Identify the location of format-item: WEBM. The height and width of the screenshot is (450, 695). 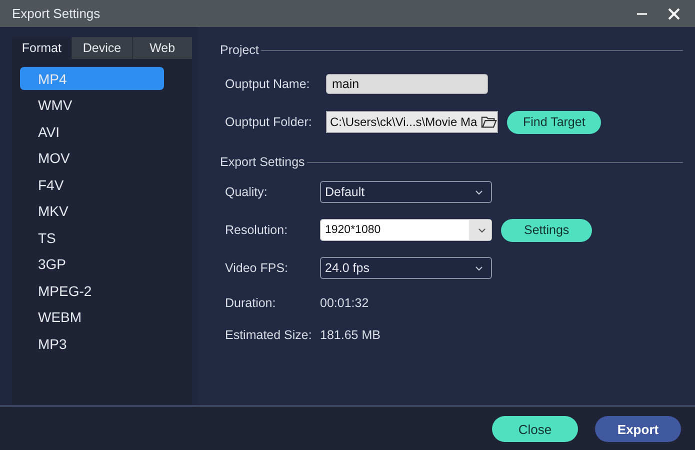
(92, 317).